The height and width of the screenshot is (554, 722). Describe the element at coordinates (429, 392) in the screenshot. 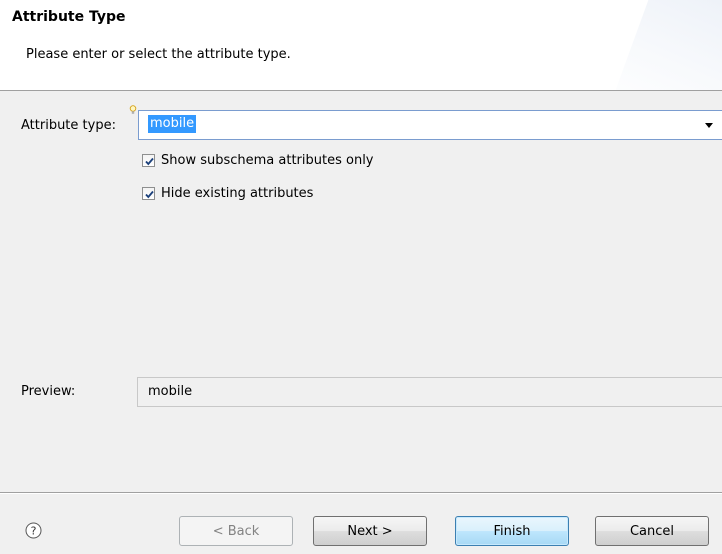

I see `preview-field: mobile` at that location.